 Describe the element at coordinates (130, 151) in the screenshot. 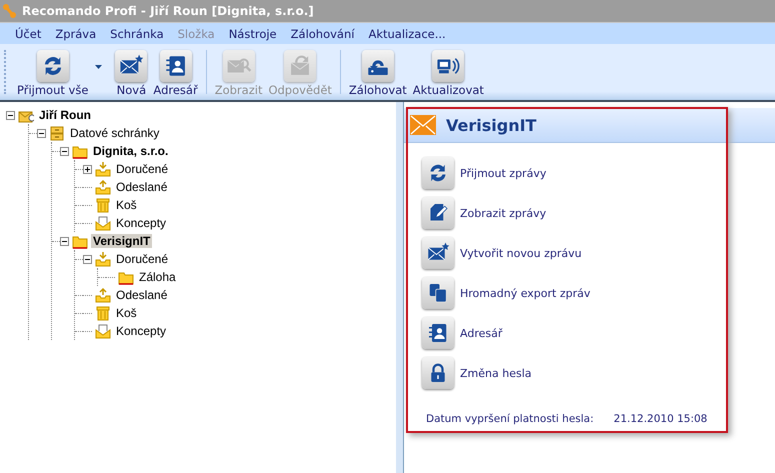

I see `tree-item: Dignita, s.r.o.` at that location.